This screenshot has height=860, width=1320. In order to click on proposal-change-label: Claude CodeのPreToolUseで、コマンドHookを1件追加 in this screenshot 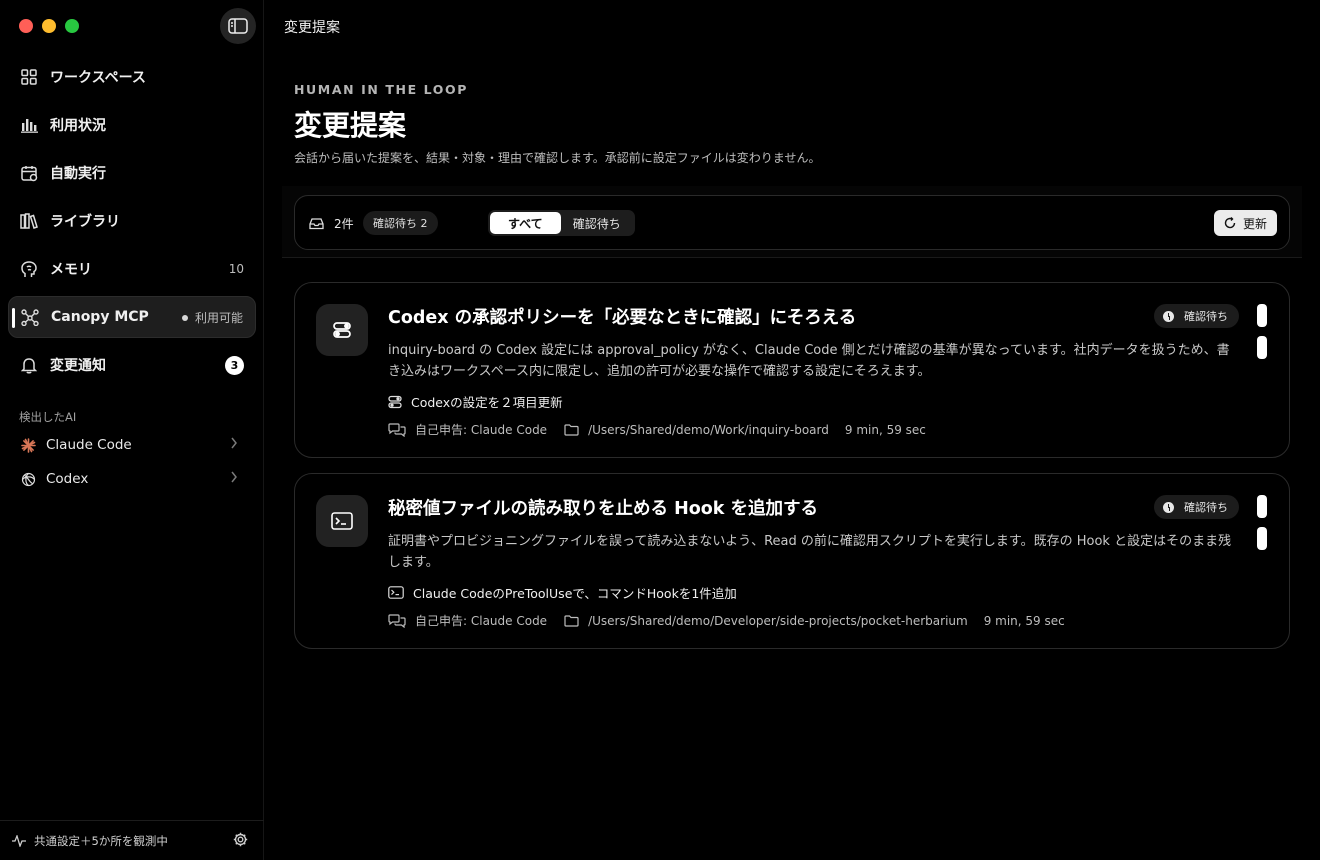, I will do `click(575, 593)`.